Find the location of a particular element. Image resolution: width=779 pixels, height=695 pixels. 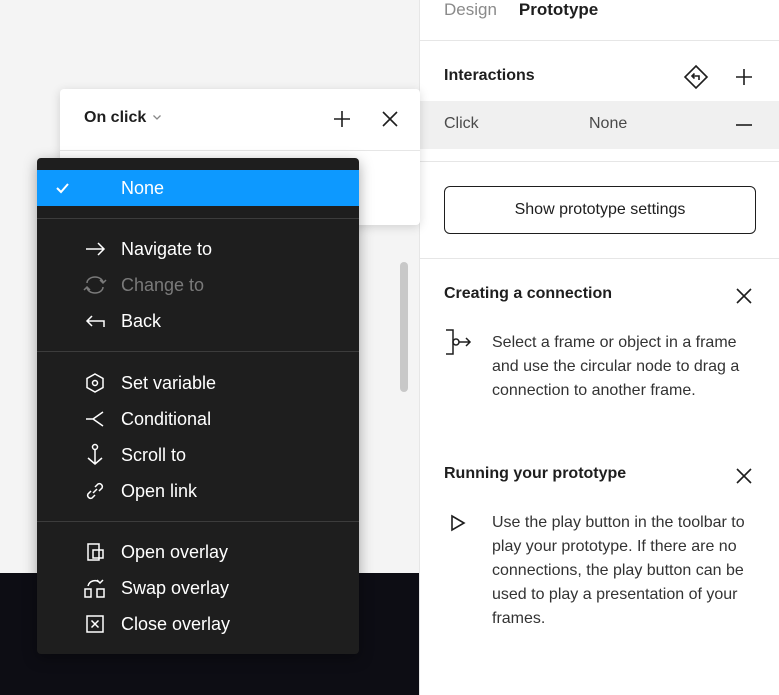

menu-item-swap-overlay: Swap overlay is located at coordinates (198, 588).